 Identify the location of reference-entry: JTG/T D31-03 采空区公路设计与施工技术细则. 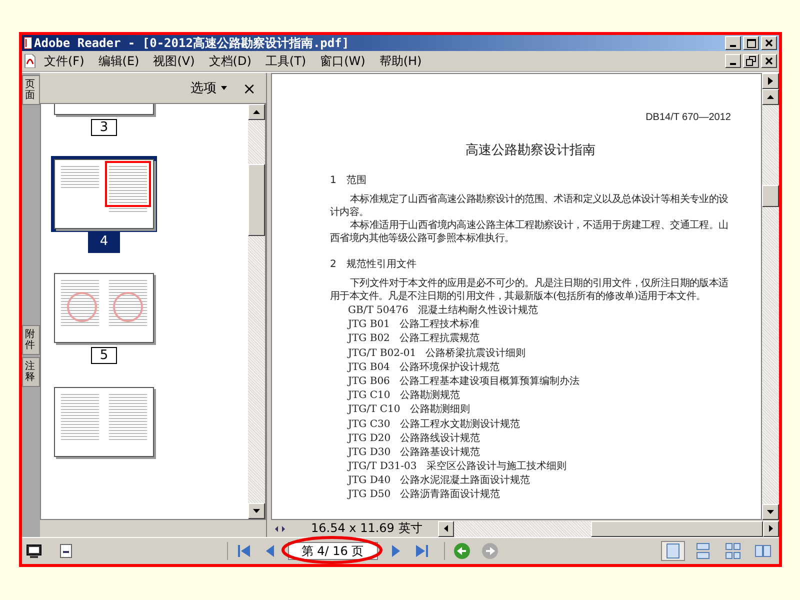
(457, 467).